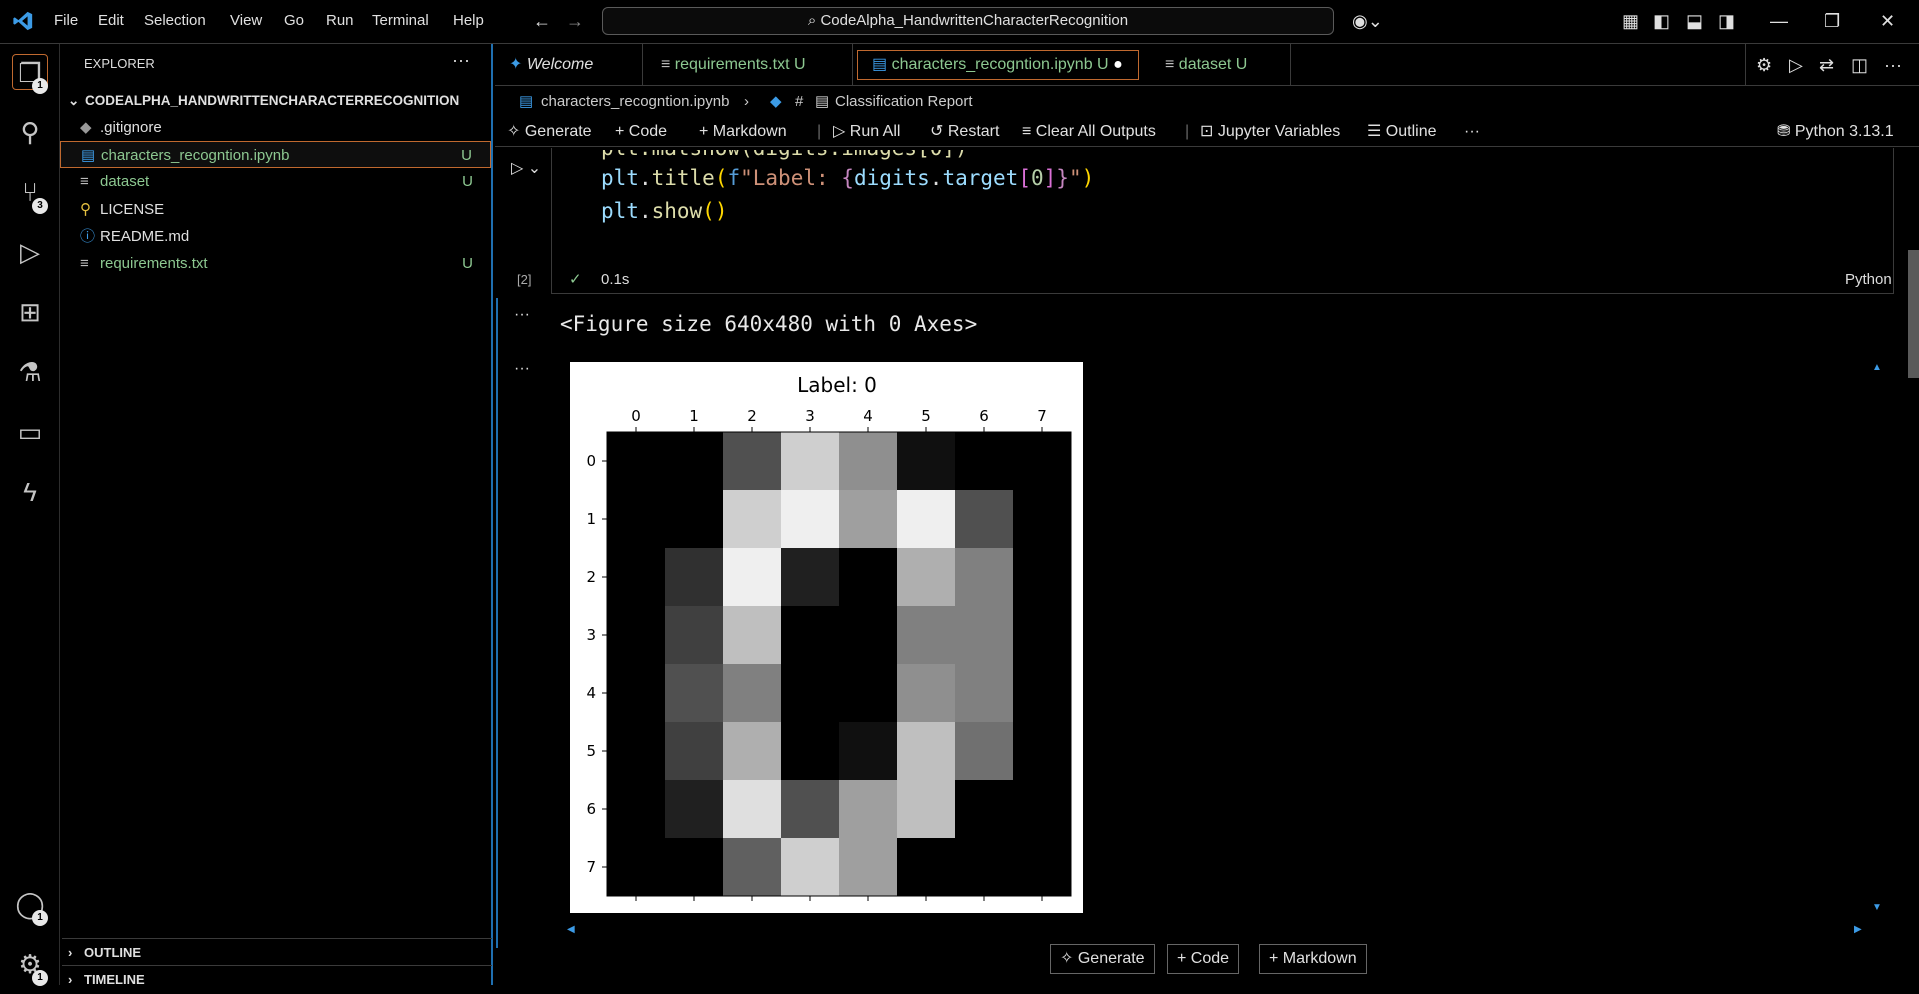  I want to click on menu-run: Run, so click(340, 20).